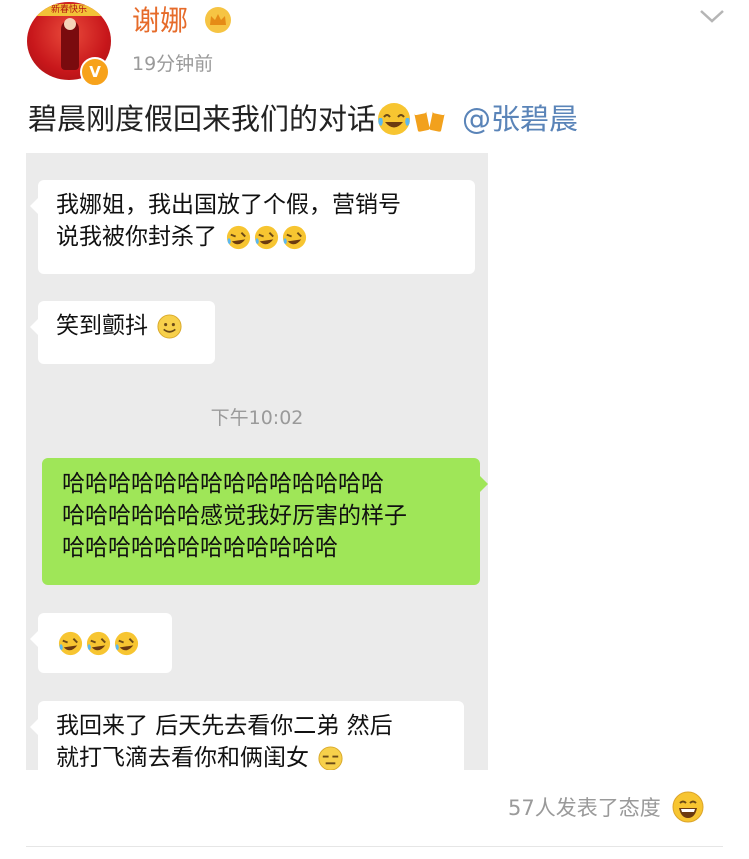 Image resolution: width=749 pixels, height=859 pixels. What do you see at coordinates (394, 119) in the screenshot?
I see `tears-of-joy-emoji` at bounding box center [394, 119].